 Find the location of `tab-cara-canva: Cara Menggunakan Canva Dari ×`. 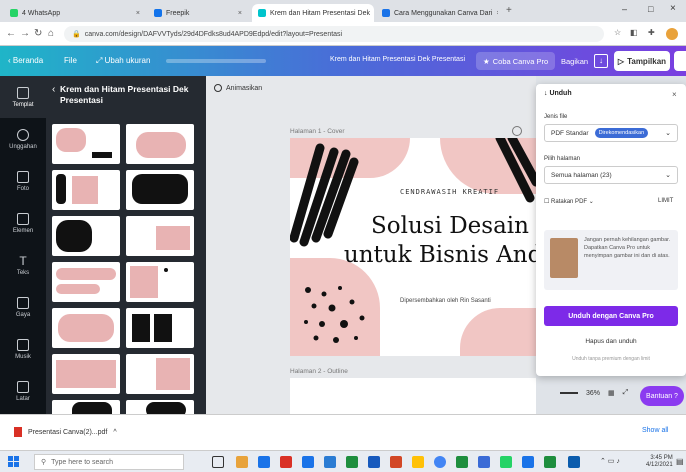

tab-cara-canva: Cara Menggunakan Canva Dari × is located at coordinates (437, 13).